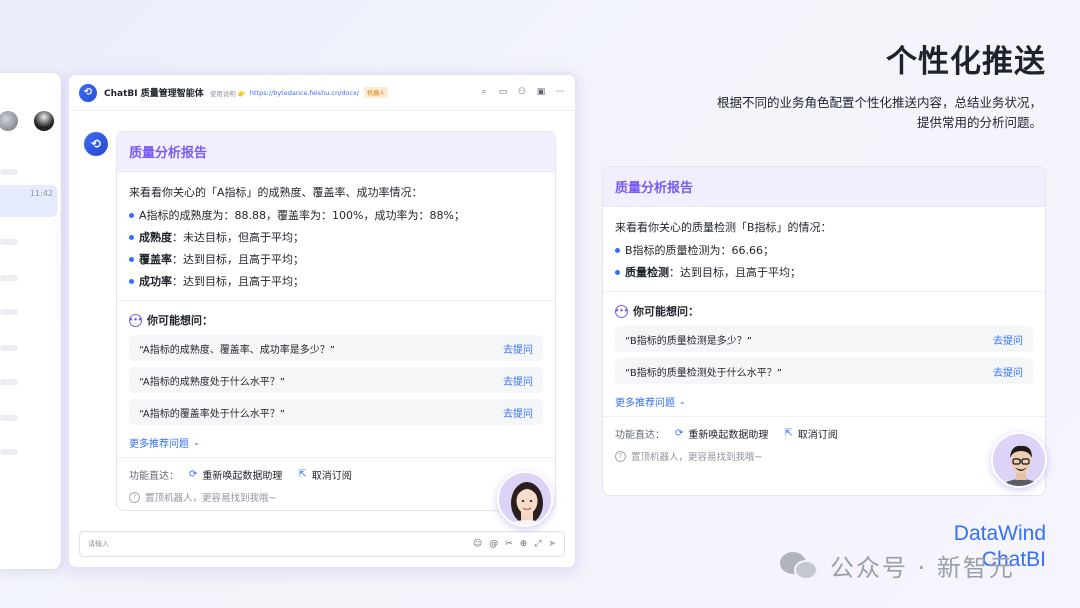  I want to click on chat-list-panel: 11:42, so click(31, 321).